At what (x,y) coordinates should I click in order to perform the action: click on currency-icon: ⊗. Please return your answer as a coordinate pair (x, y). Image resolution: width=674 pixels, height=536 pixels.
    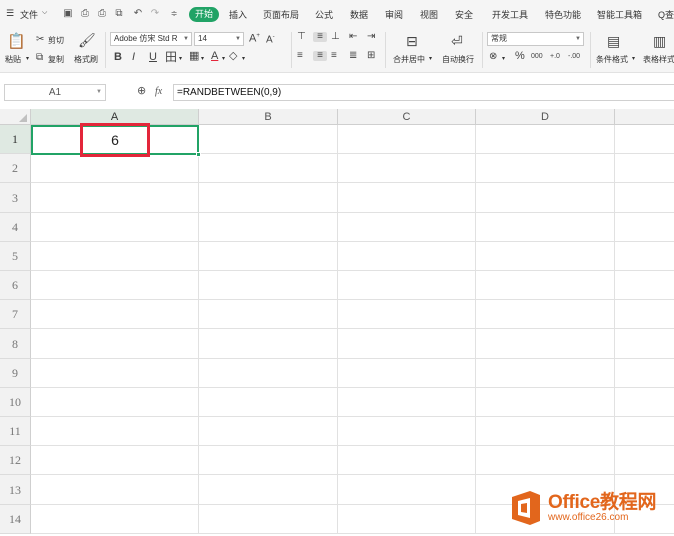
    Looking at the image, I should click on (493, 57).